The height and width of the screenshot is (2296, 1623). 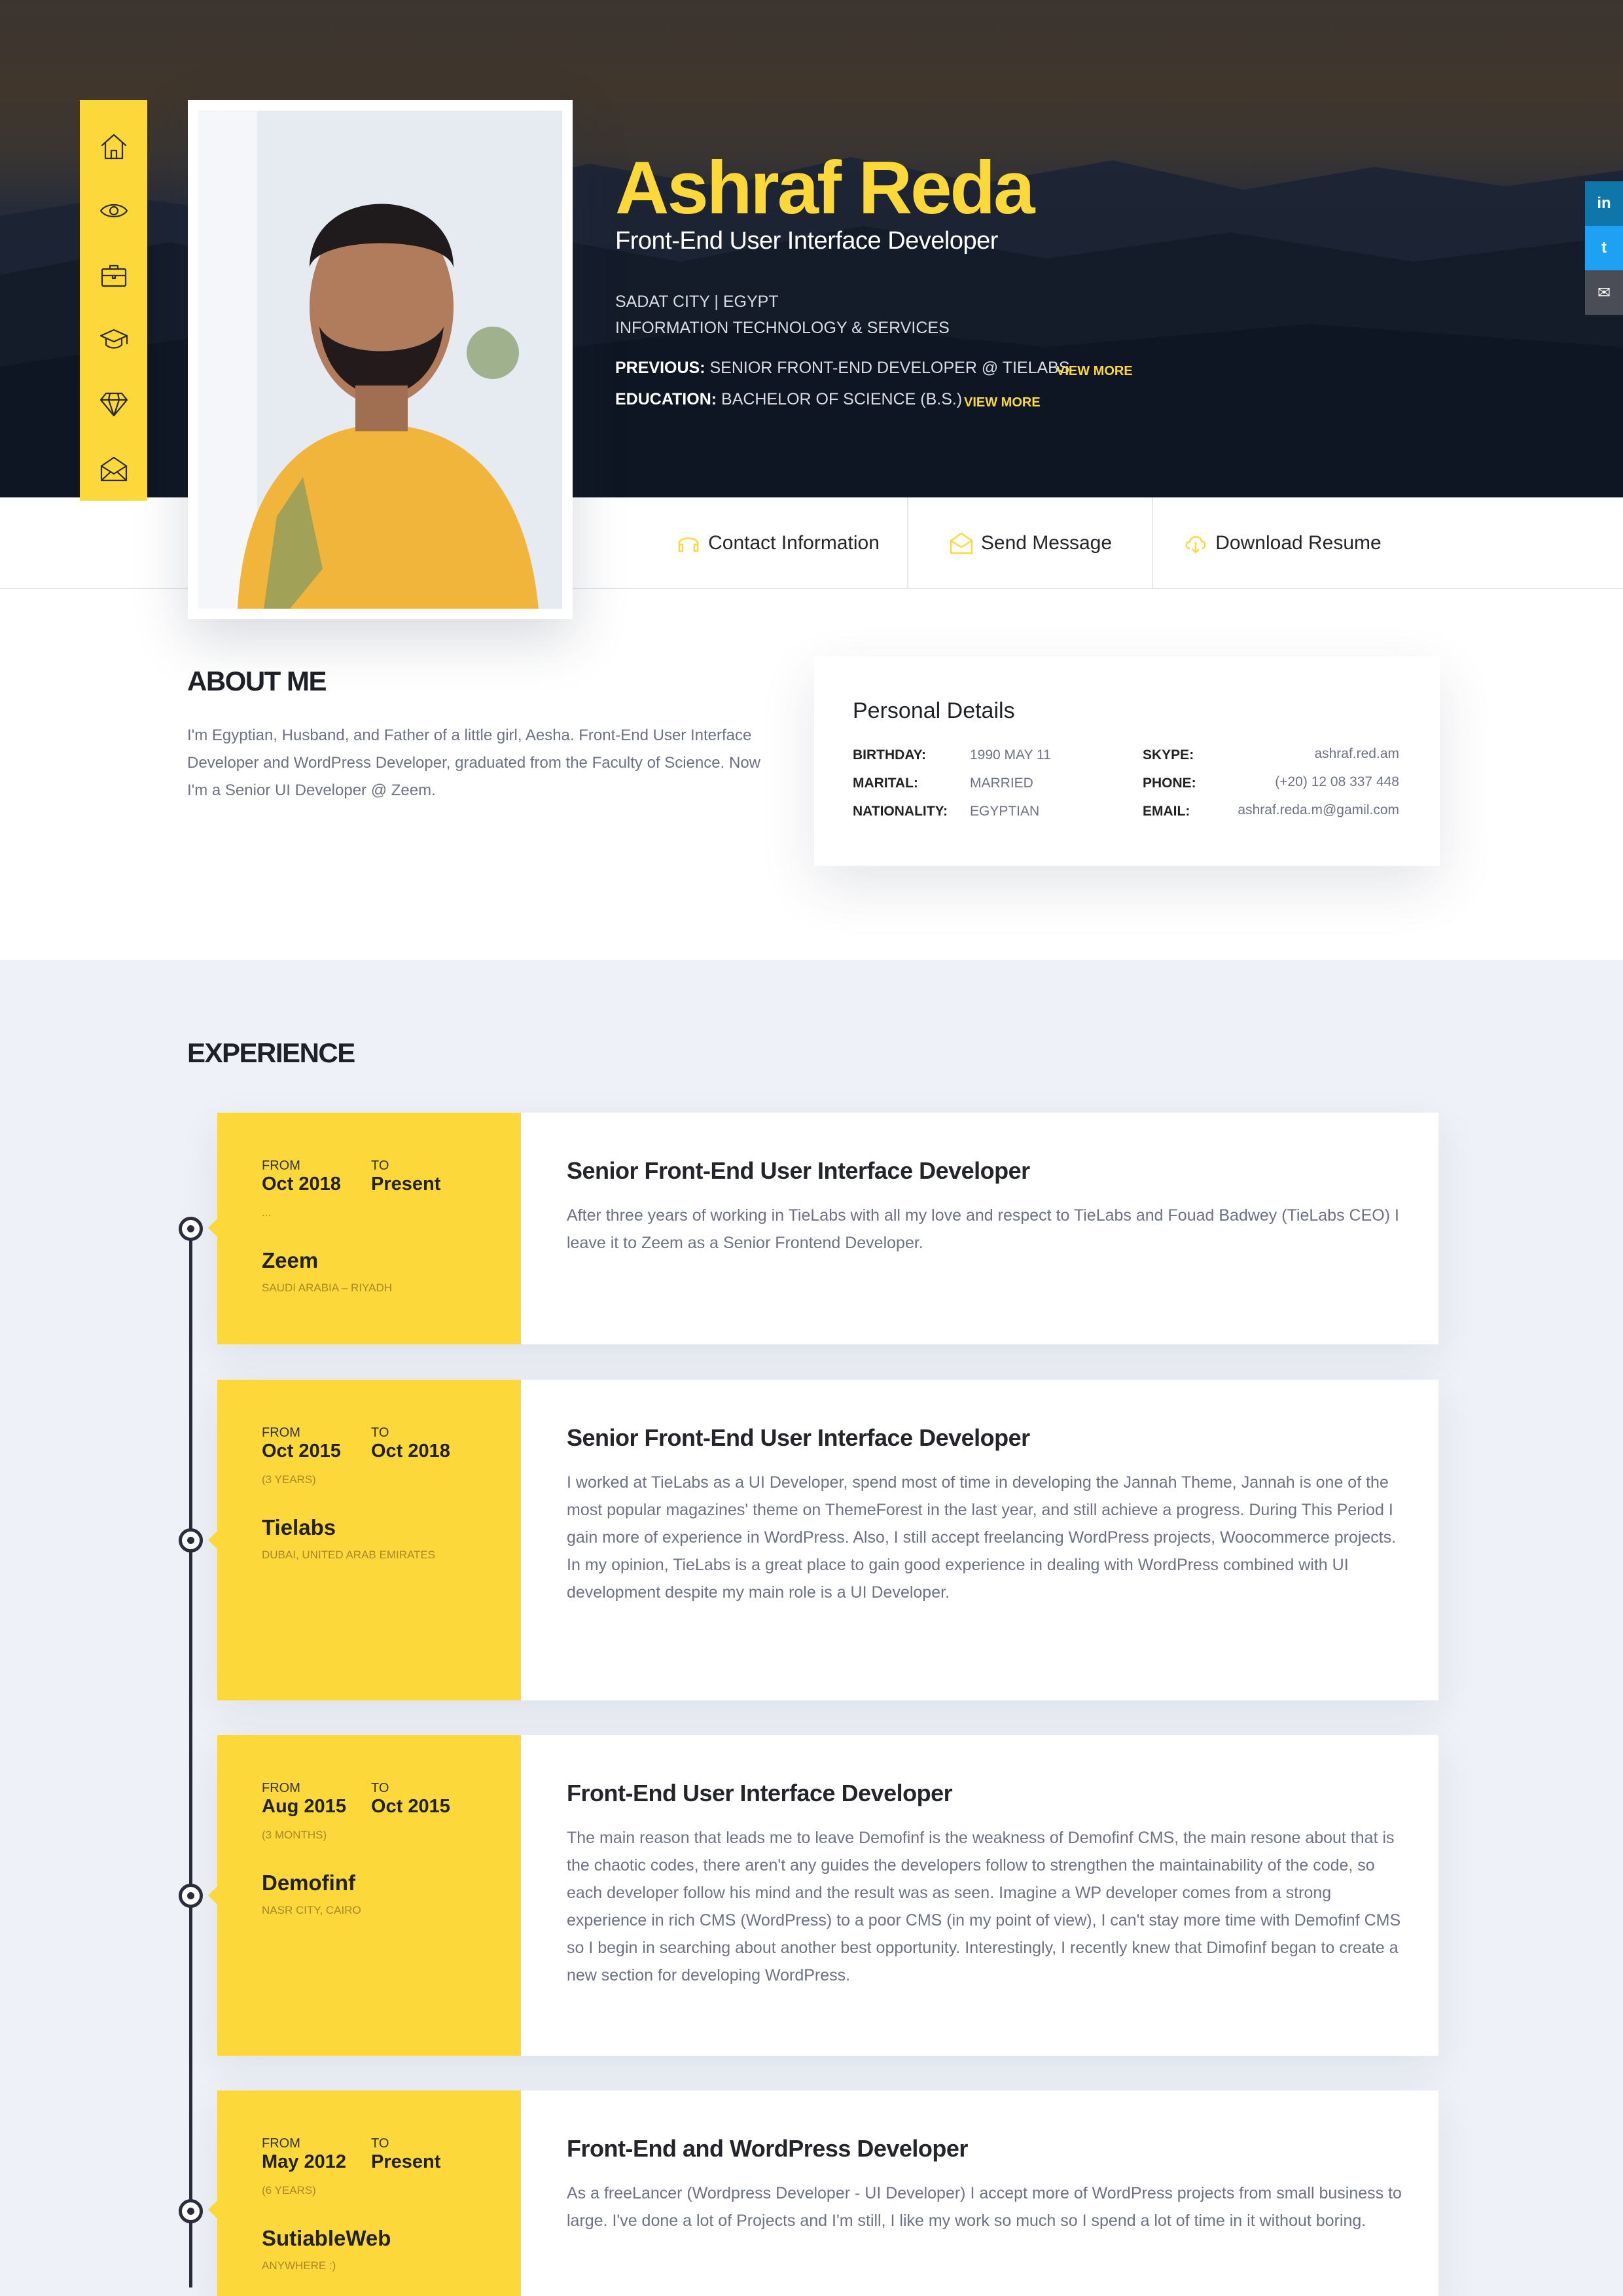 What do you see at coordinates (271, 1052) in the screenshot?
I see `experience-title: EXPERIENCE` at bounding box center [271, 1052].